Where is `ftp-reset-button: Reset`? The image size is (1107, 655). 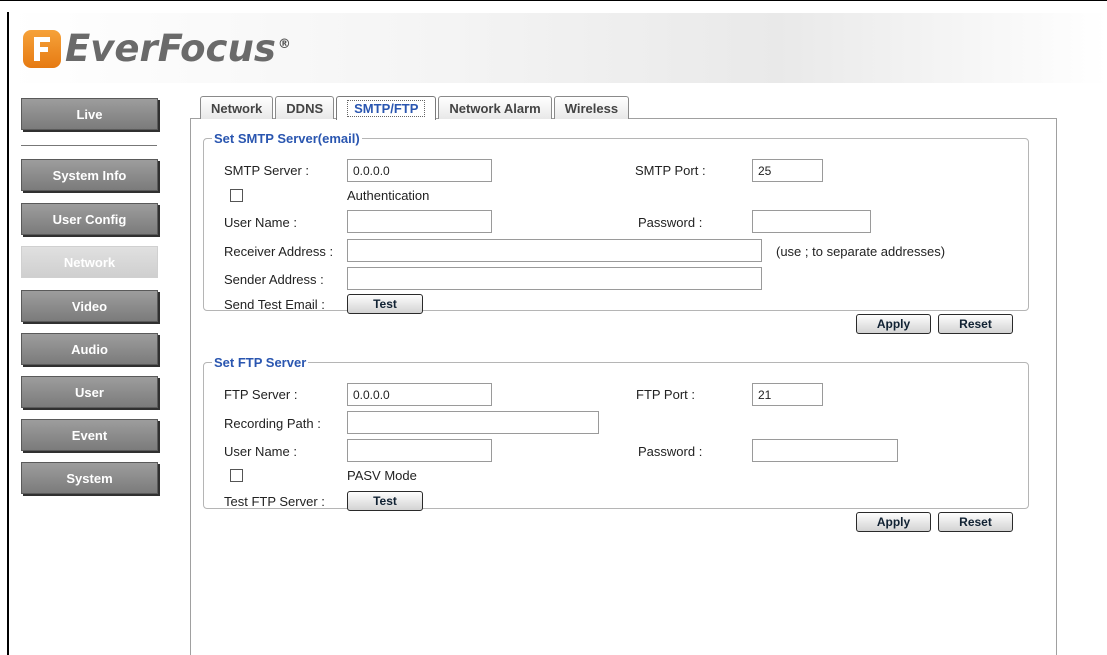 ftp-reset-button: Reset is located at coordinates (975, 522).